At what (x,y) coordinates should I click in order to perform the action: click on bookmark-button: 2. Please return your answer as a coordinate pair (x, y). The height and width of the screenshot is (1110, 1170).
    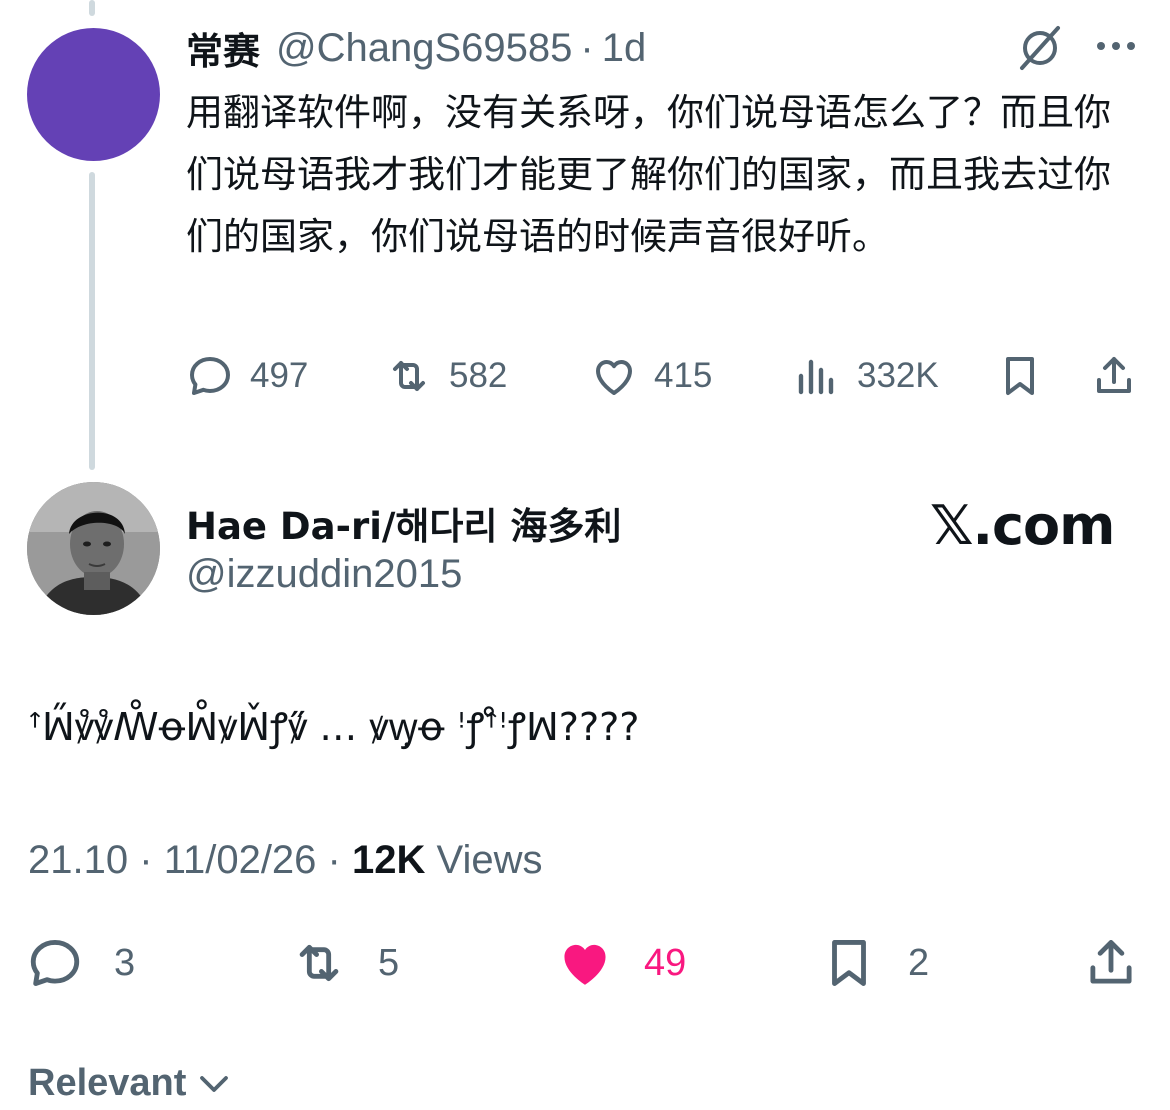
    Looking at the image, I should click on (874, 963).